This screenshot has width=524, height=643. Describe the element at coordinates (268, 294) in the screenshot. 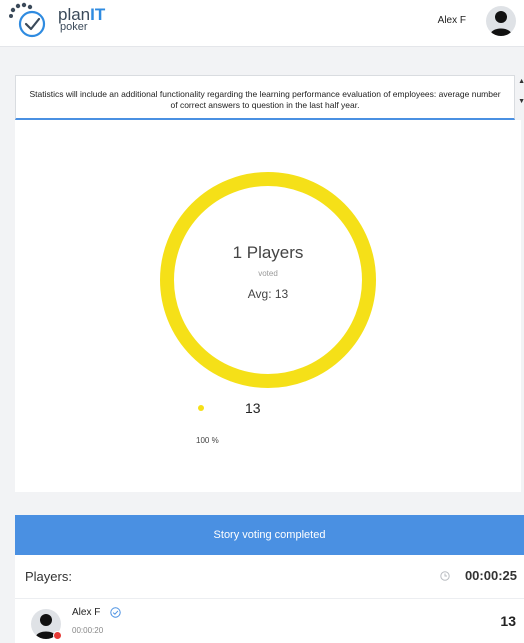

I see `average-value: Avg: 13` at that location.